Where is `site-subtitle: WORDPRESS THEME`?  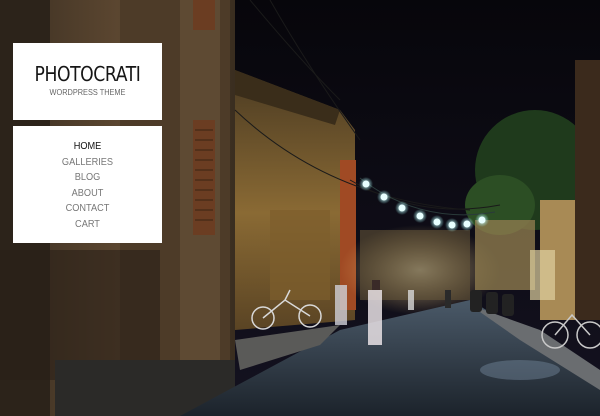
site-subtitle: WORDPRESS THEME is located at coordinates (87, 92).